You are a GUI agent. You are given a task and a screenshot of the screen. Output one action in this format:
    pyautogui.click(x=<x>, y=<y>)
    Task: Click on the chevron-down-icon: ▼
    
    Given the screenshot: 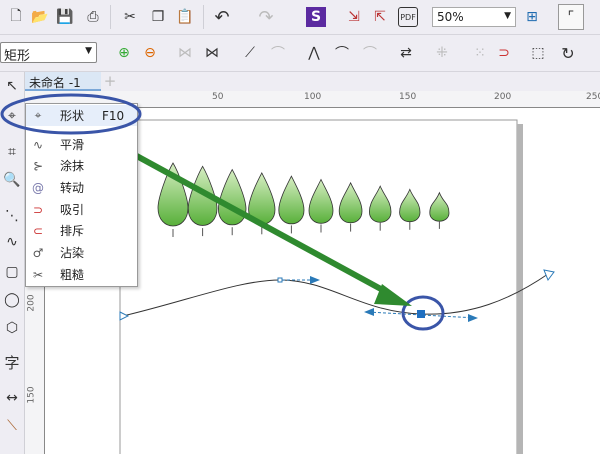 What is the action you would take?
    pyautogui.click(x=88, y=51)
    